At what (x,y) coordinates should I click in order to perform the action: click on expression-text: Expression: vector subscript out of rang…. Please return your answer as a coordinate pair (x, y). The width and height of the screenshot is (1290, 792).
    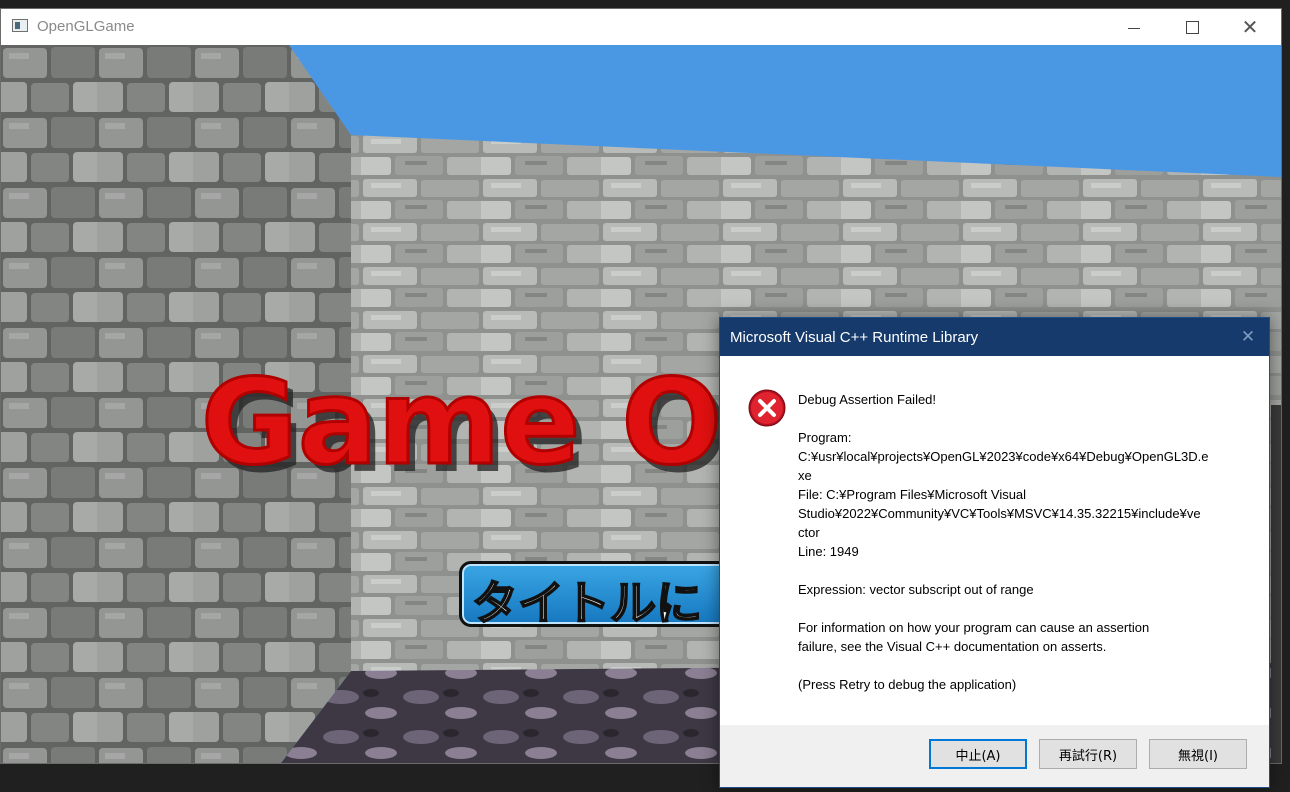
    Looking at the image, I should click on (916, 589).